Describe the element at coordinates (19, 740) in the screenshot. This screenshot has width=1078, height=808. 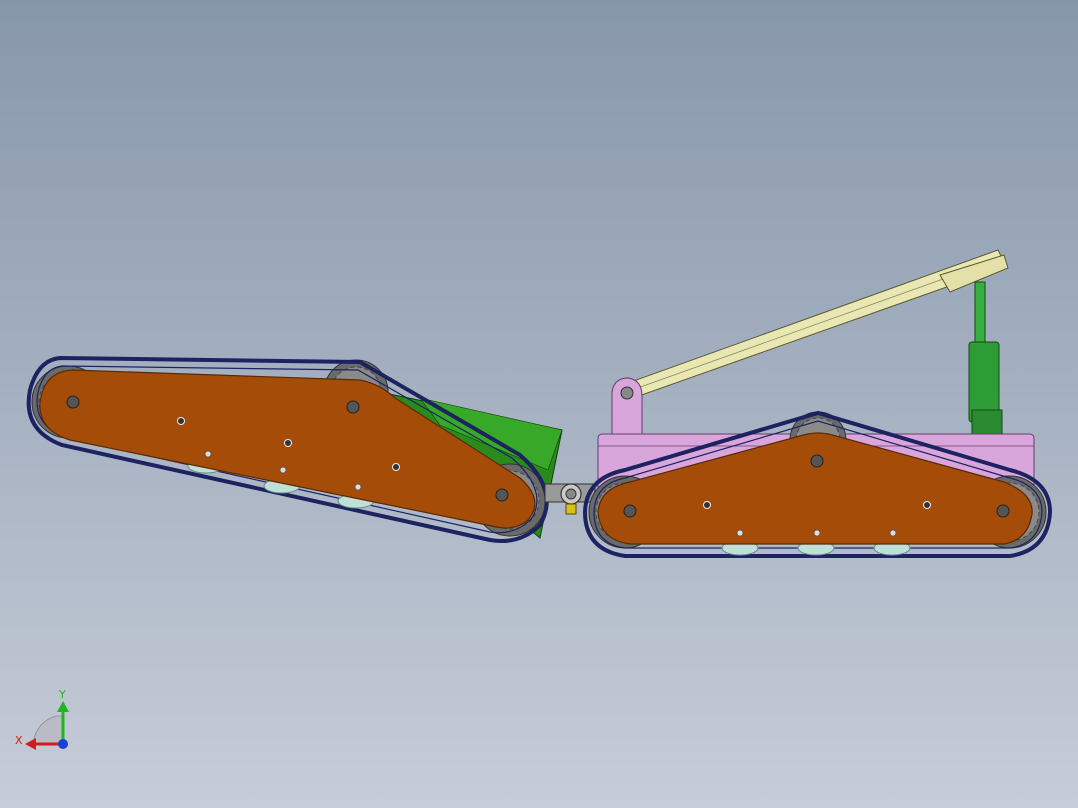
I see `triad-x-label: X` at that location.